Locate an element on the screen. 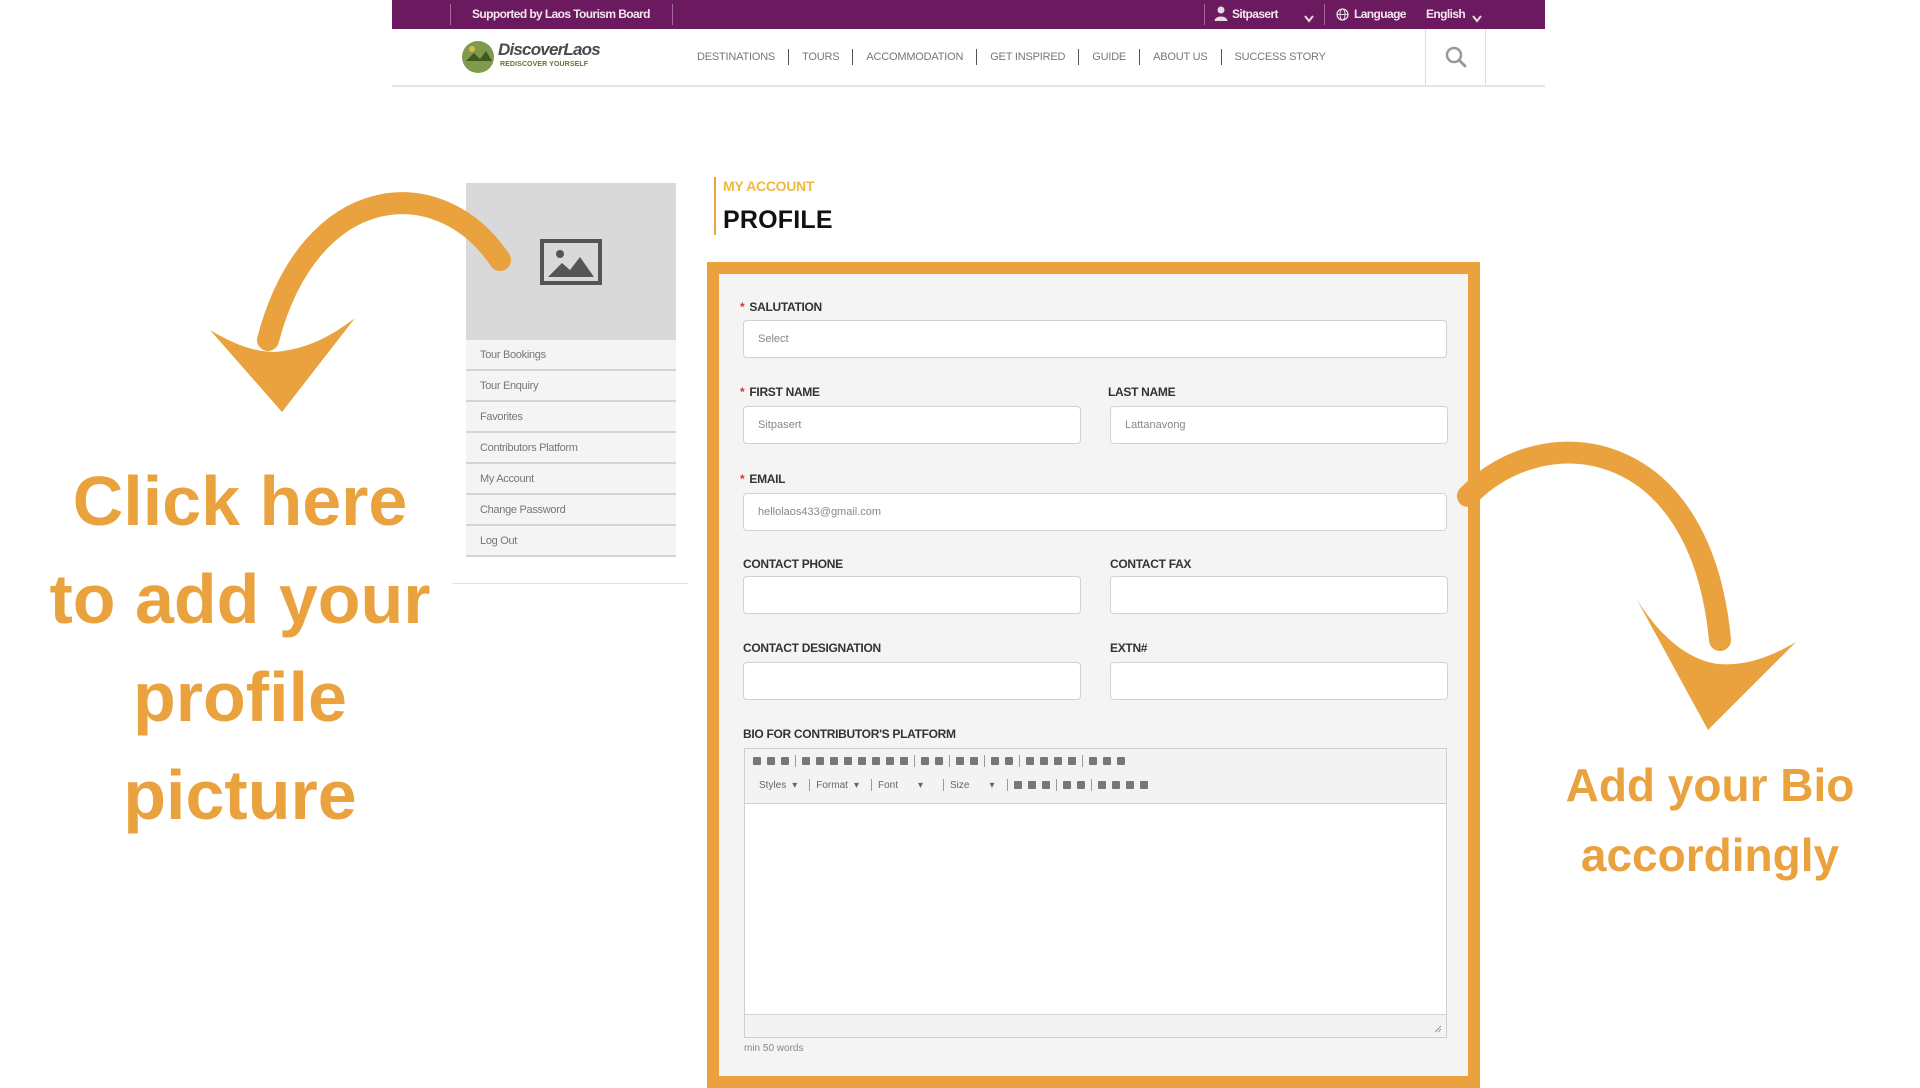 Image resolution: width=1920 pixels, height=1088 pixels. callout-line: accordingly is located at coordinates (1710, 855).